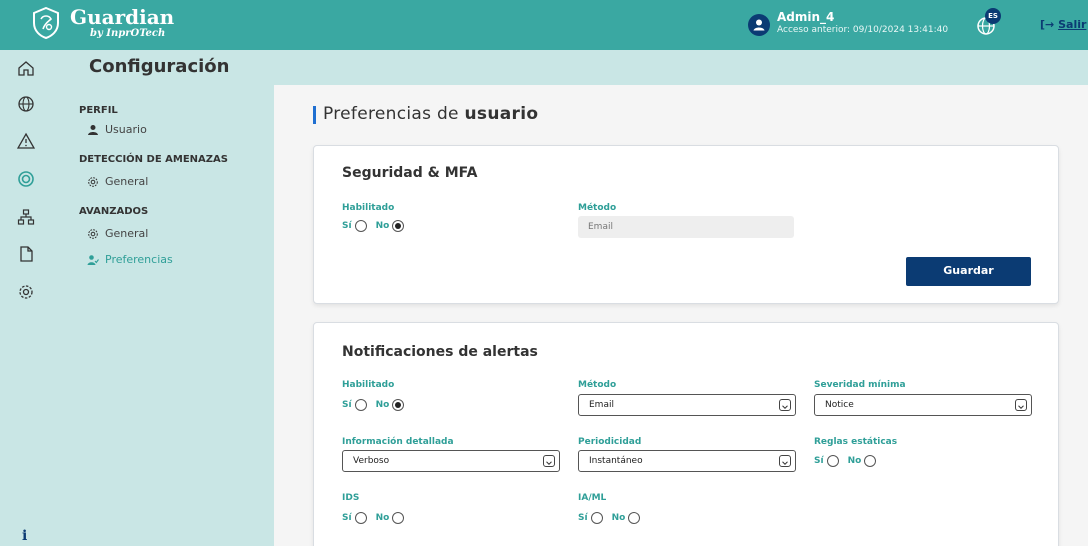 This screenshot has width=1088, height=546. Describe the element at coordinates (923, 405) in the screenshot. I see `severidad-select: Notice` at that location.